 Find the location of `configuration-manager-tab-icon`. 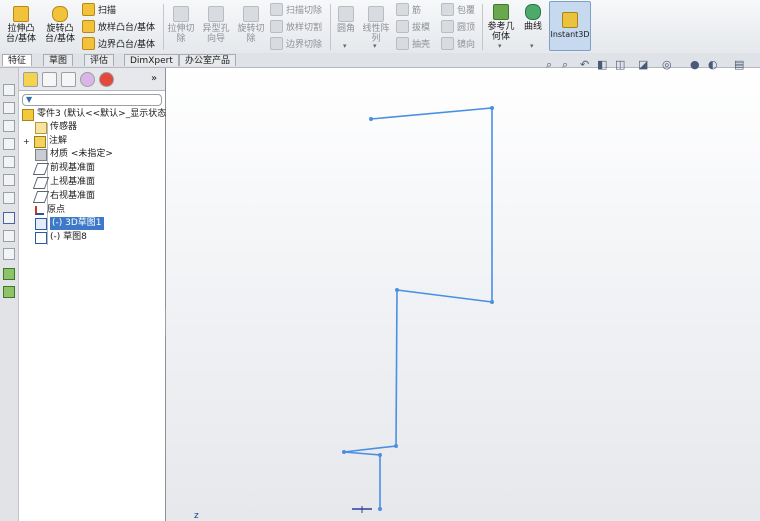

configuration-manager-tab-icon is located at coordinates (68, 79).